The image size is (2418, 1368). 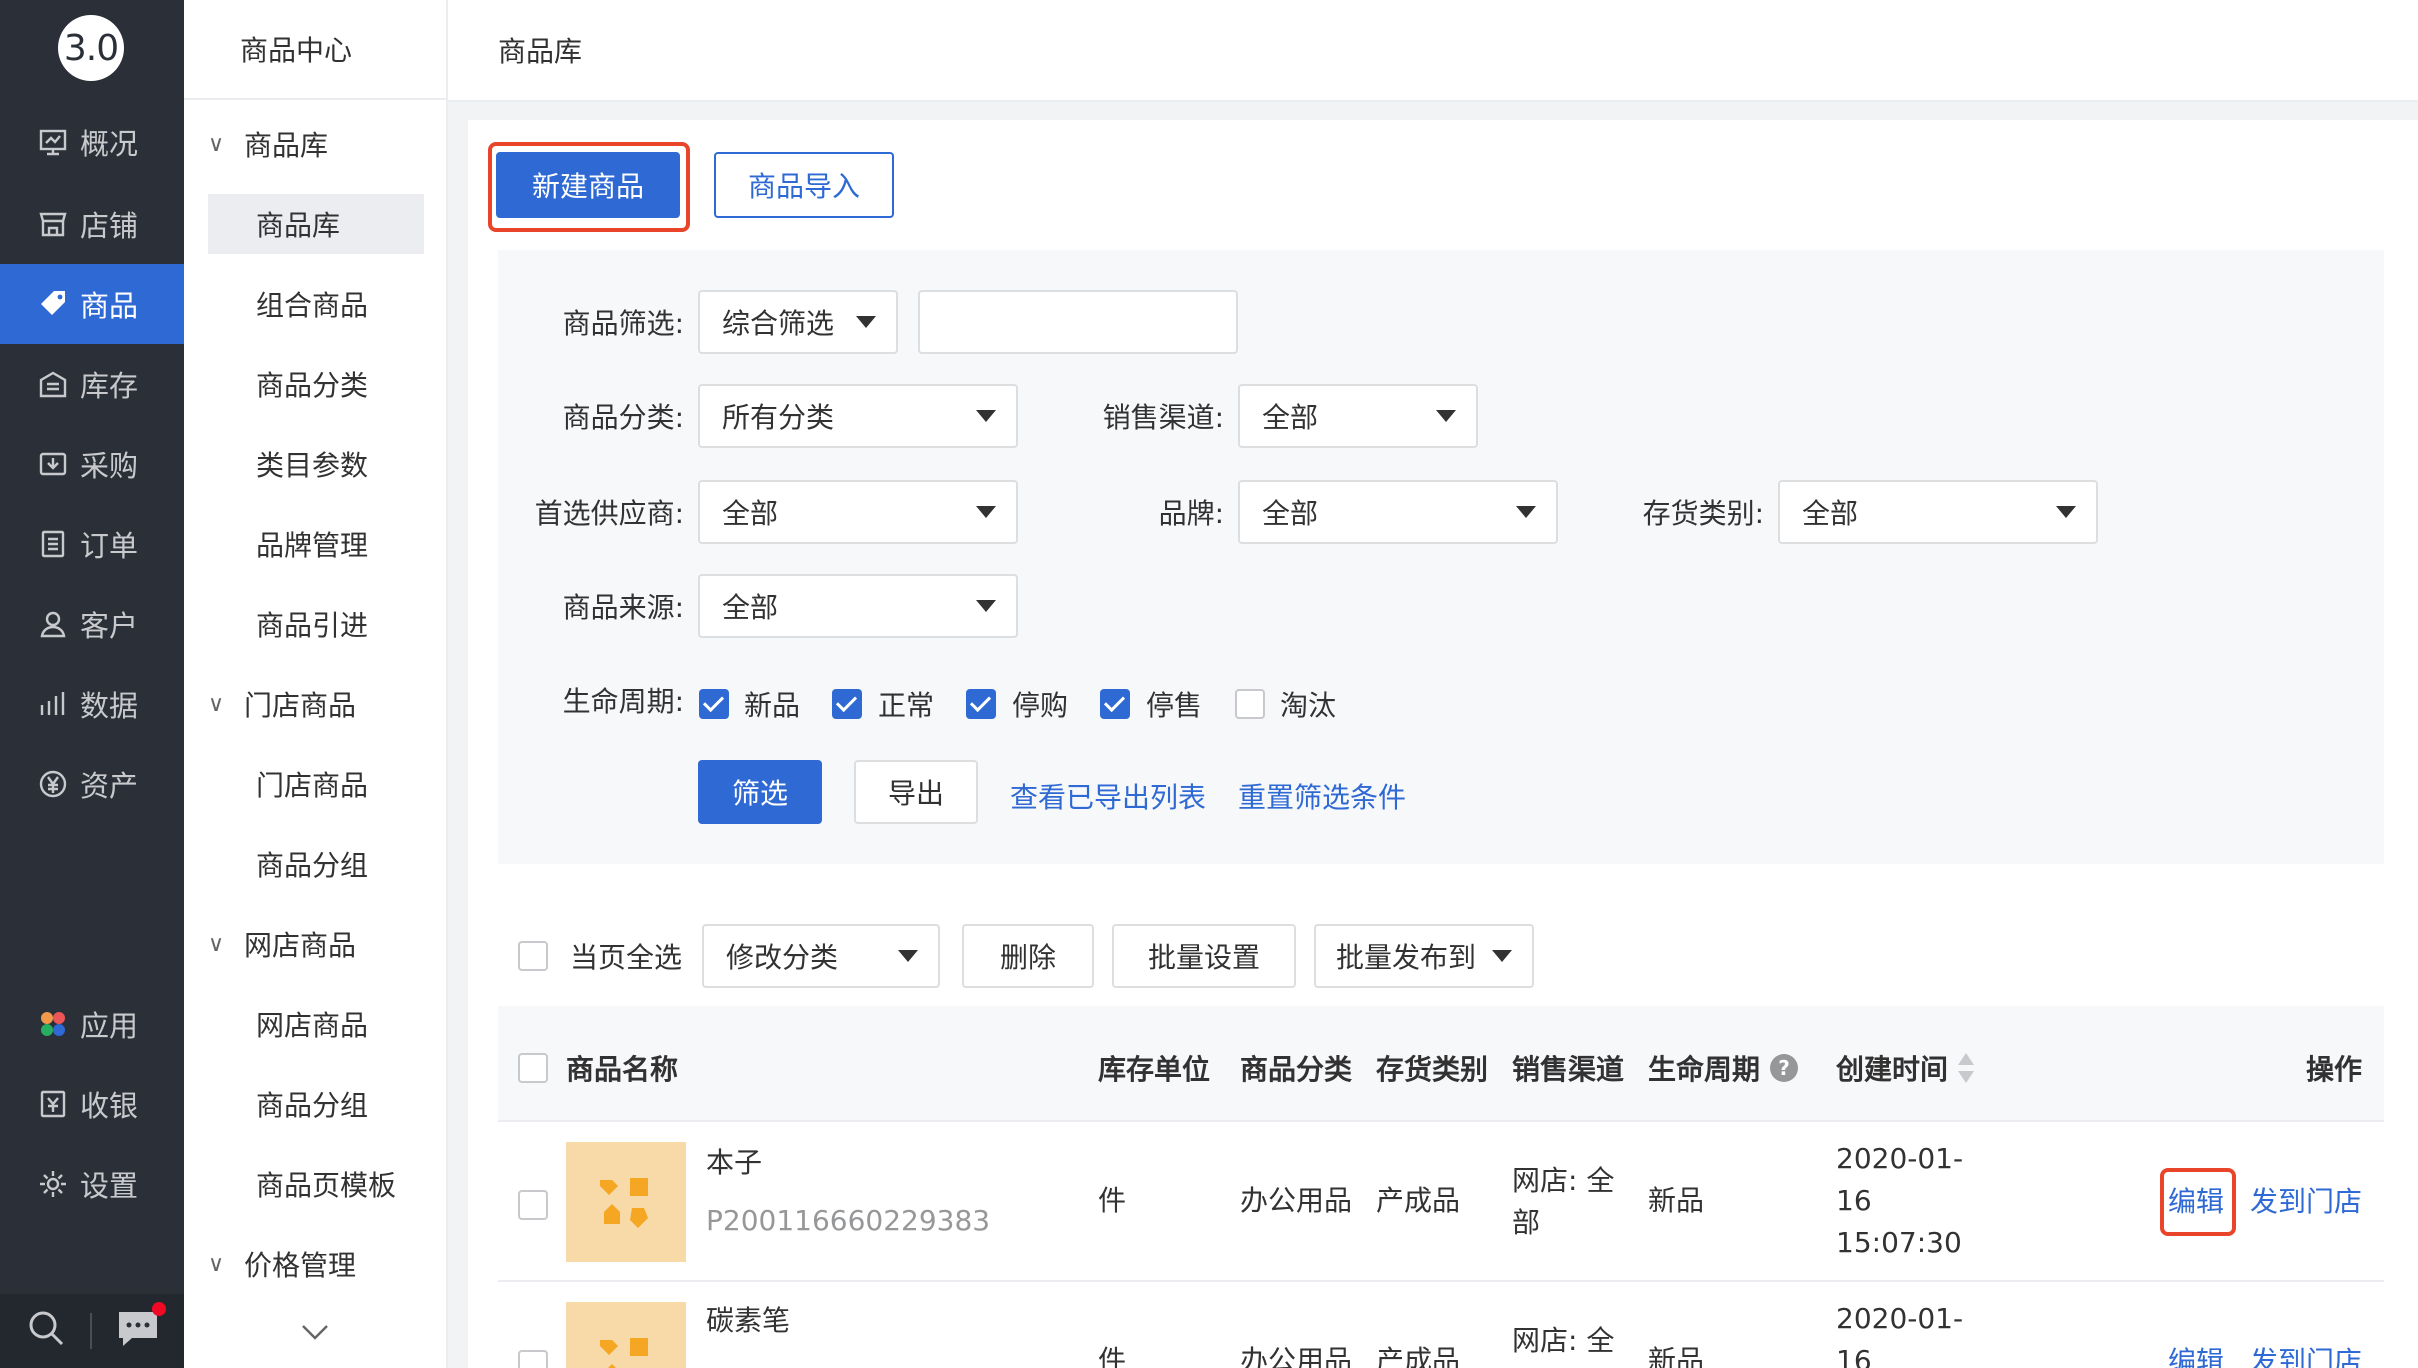 What do you see at coordinates (141, 1328) in the screenshot?
I see `message-icon` at bounding box center [141, 1328].